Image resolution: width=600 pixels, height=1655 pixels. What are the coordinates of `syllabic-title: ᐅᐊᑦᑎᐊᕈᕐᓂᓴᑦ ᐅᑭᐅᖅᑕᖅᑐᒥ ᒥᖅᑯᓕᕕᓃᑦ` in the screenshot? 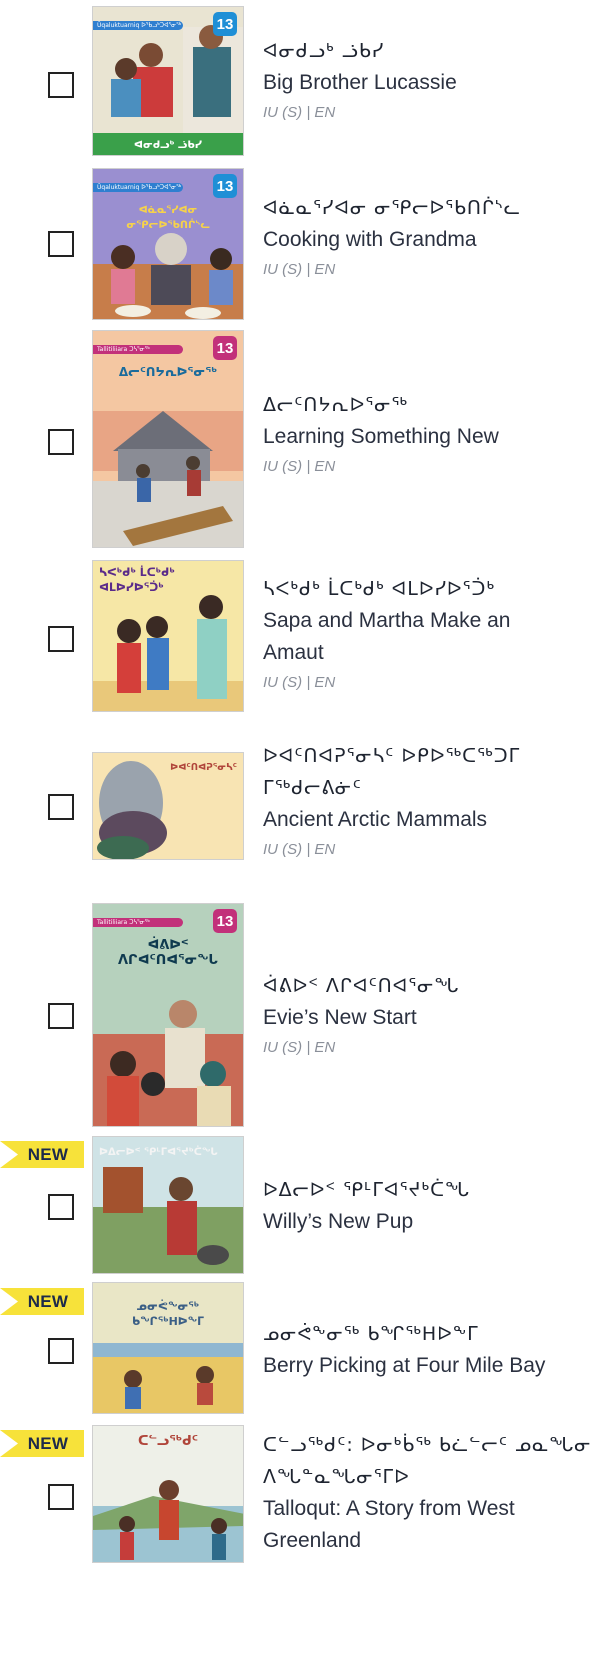 It's located at (428, 772).